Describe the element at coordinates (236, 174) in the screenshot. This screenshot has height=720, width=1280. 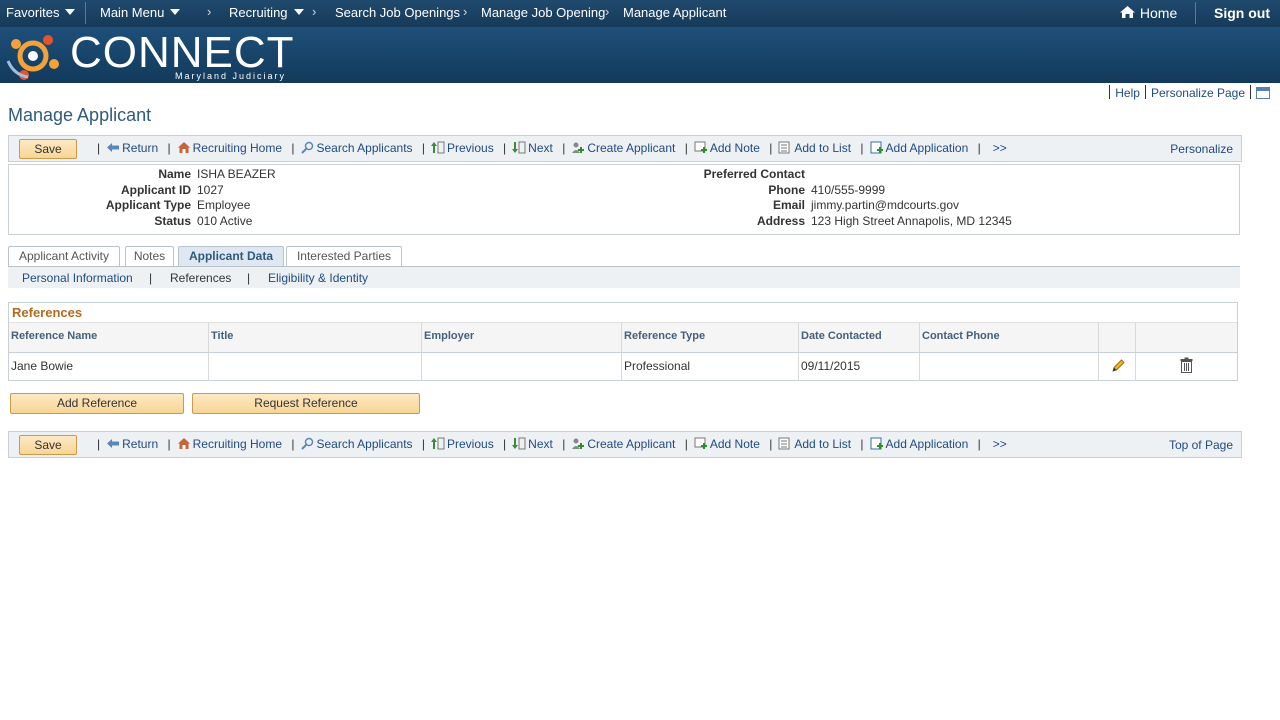
I see `applicant-name: ISHA BEAZER` at that location.